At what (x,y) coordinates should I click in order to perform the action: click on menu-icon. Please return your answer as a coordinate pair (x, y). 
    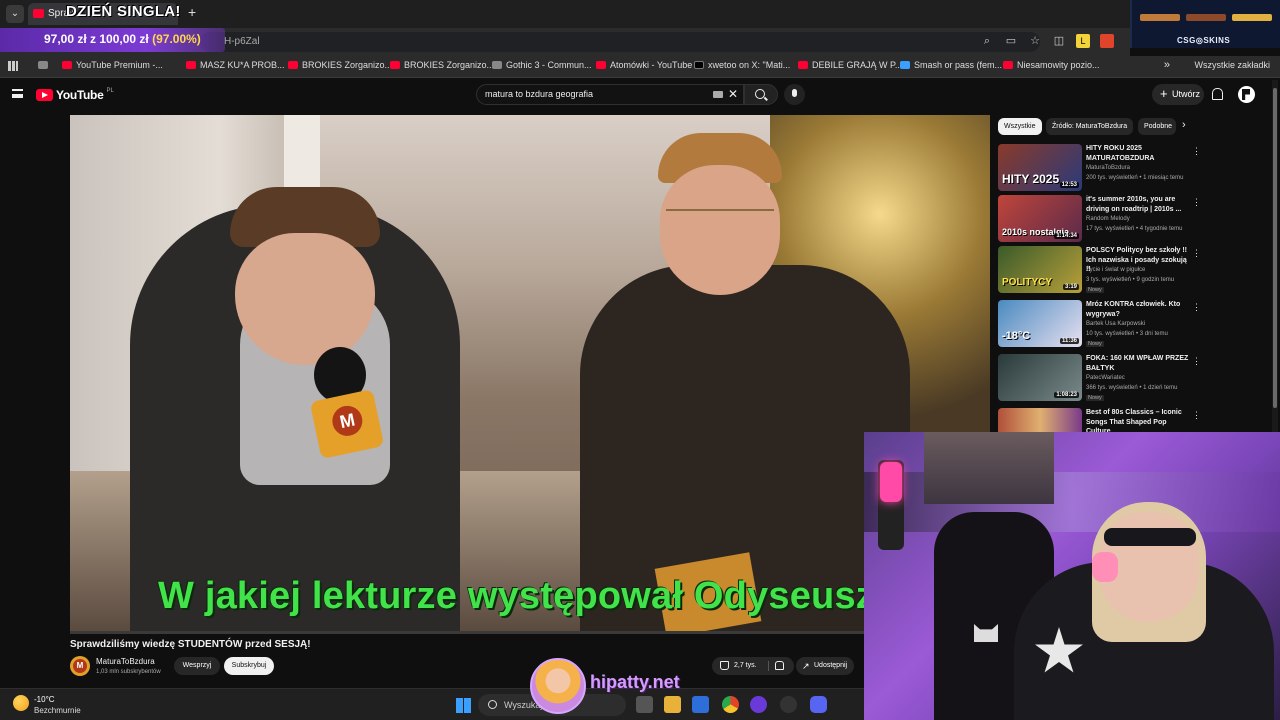
    Looking at the image, I should click on (17, 93).